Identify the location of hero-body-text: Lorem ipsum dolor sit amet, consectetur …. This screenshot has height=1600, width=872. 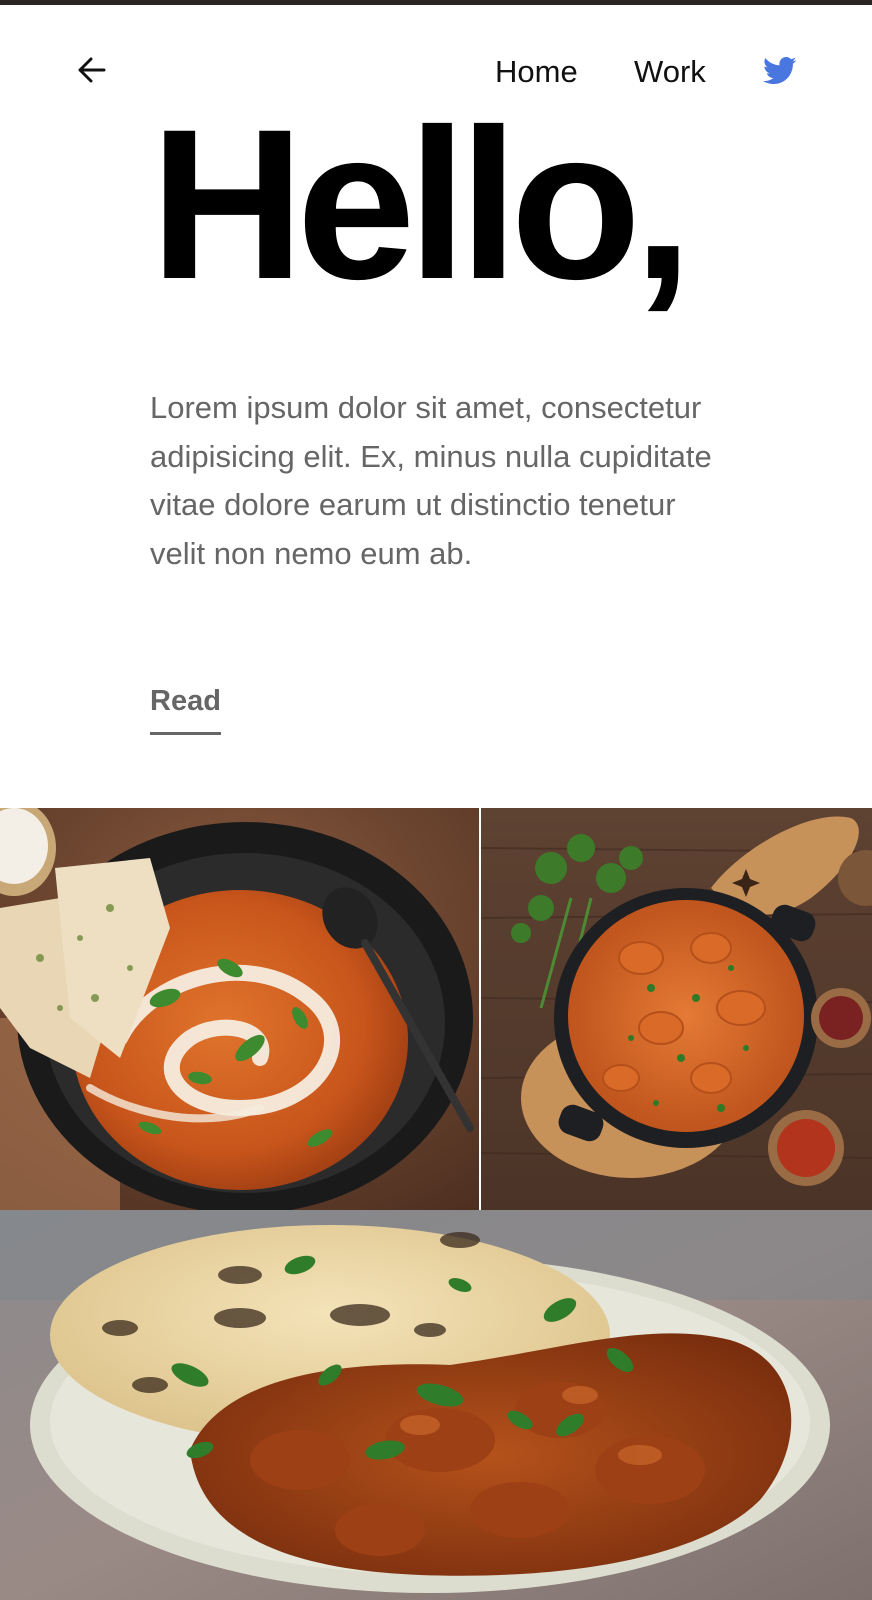
(431, 480).